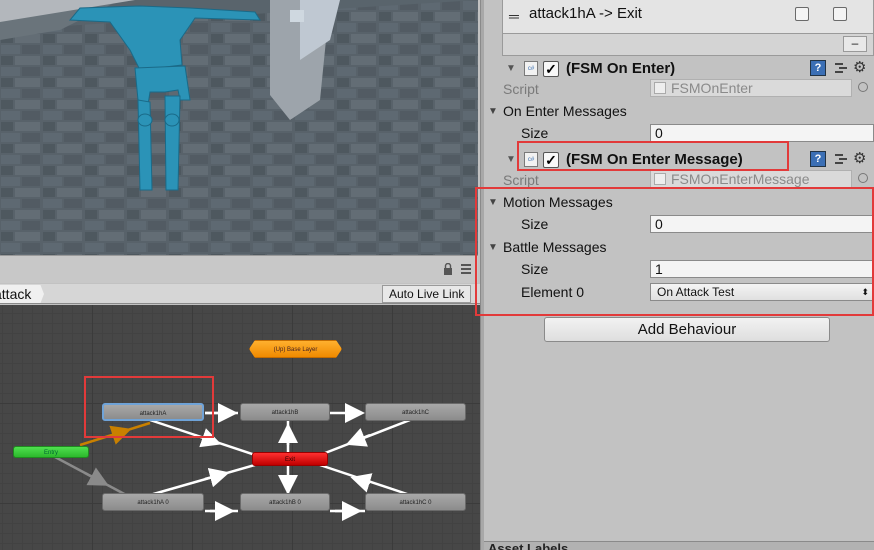 The width and height of the screenshot is (874, 550). What do you see at coordinates (427, 294) in the screenshot?
I see `auto-live-link-button: Auto Live Link` at bounding box center [427, 294].